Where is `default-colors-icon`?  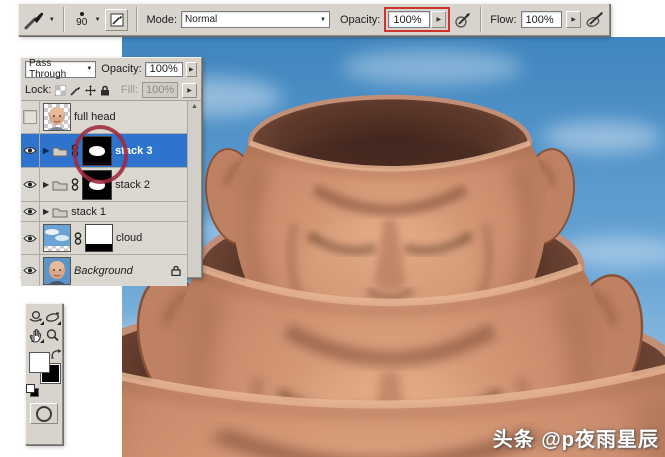
default-colors-icon is located at coordinates (32, 390).